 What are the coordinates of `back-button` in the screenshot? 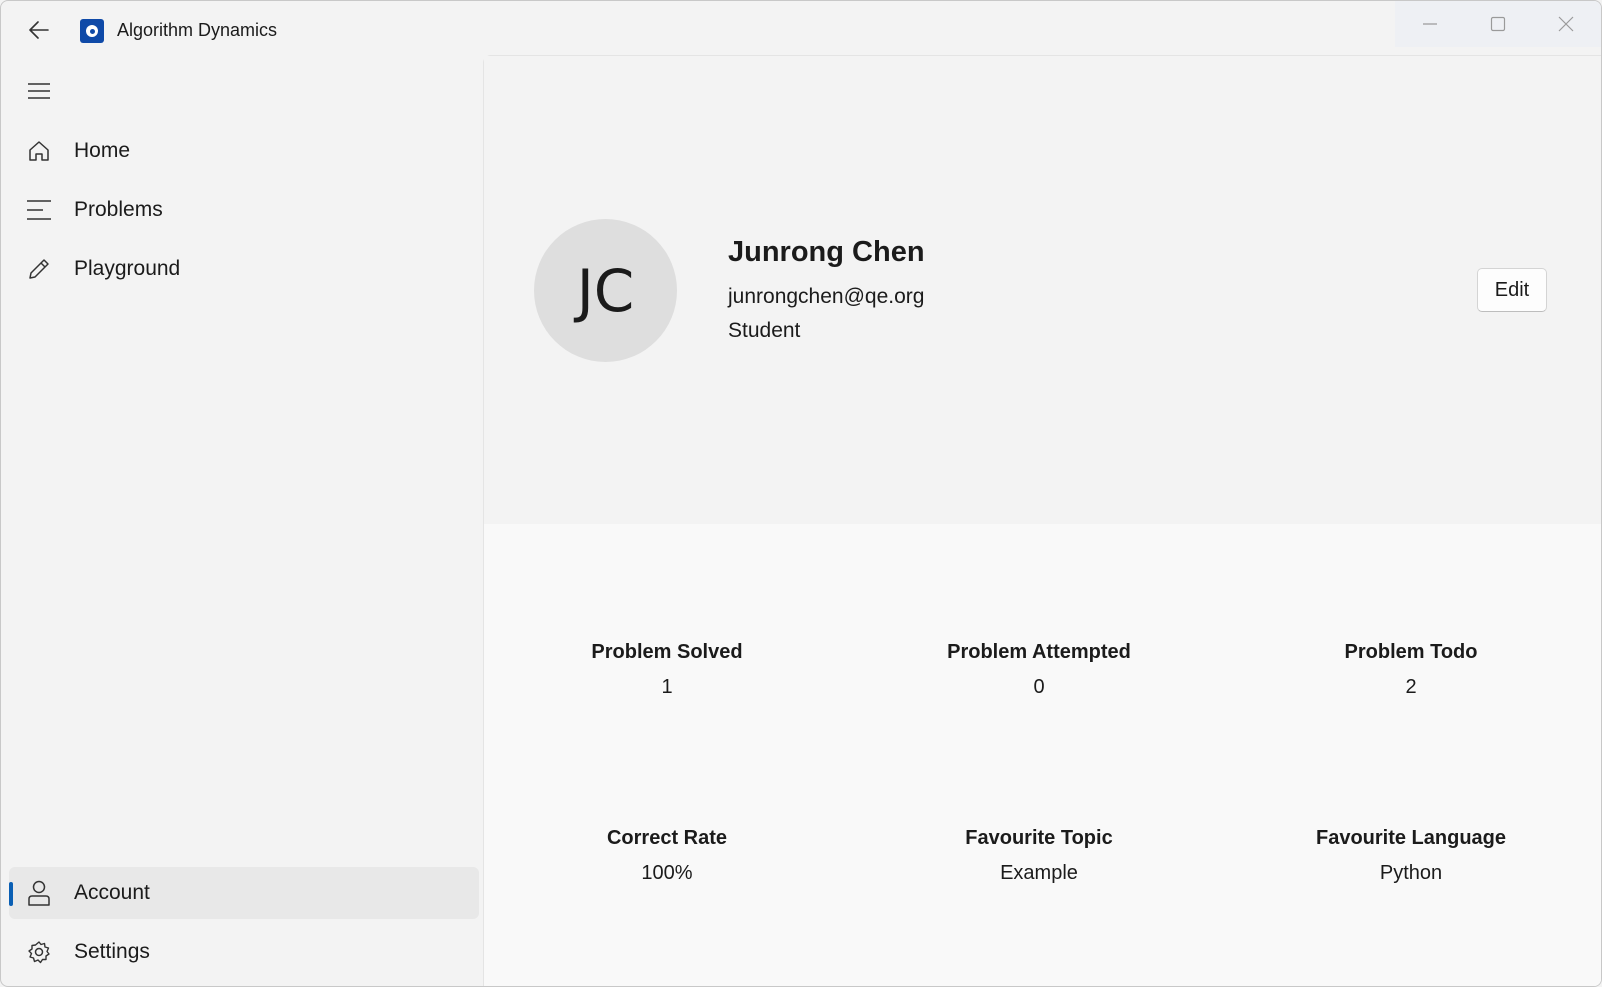 It's located at (39, 30).